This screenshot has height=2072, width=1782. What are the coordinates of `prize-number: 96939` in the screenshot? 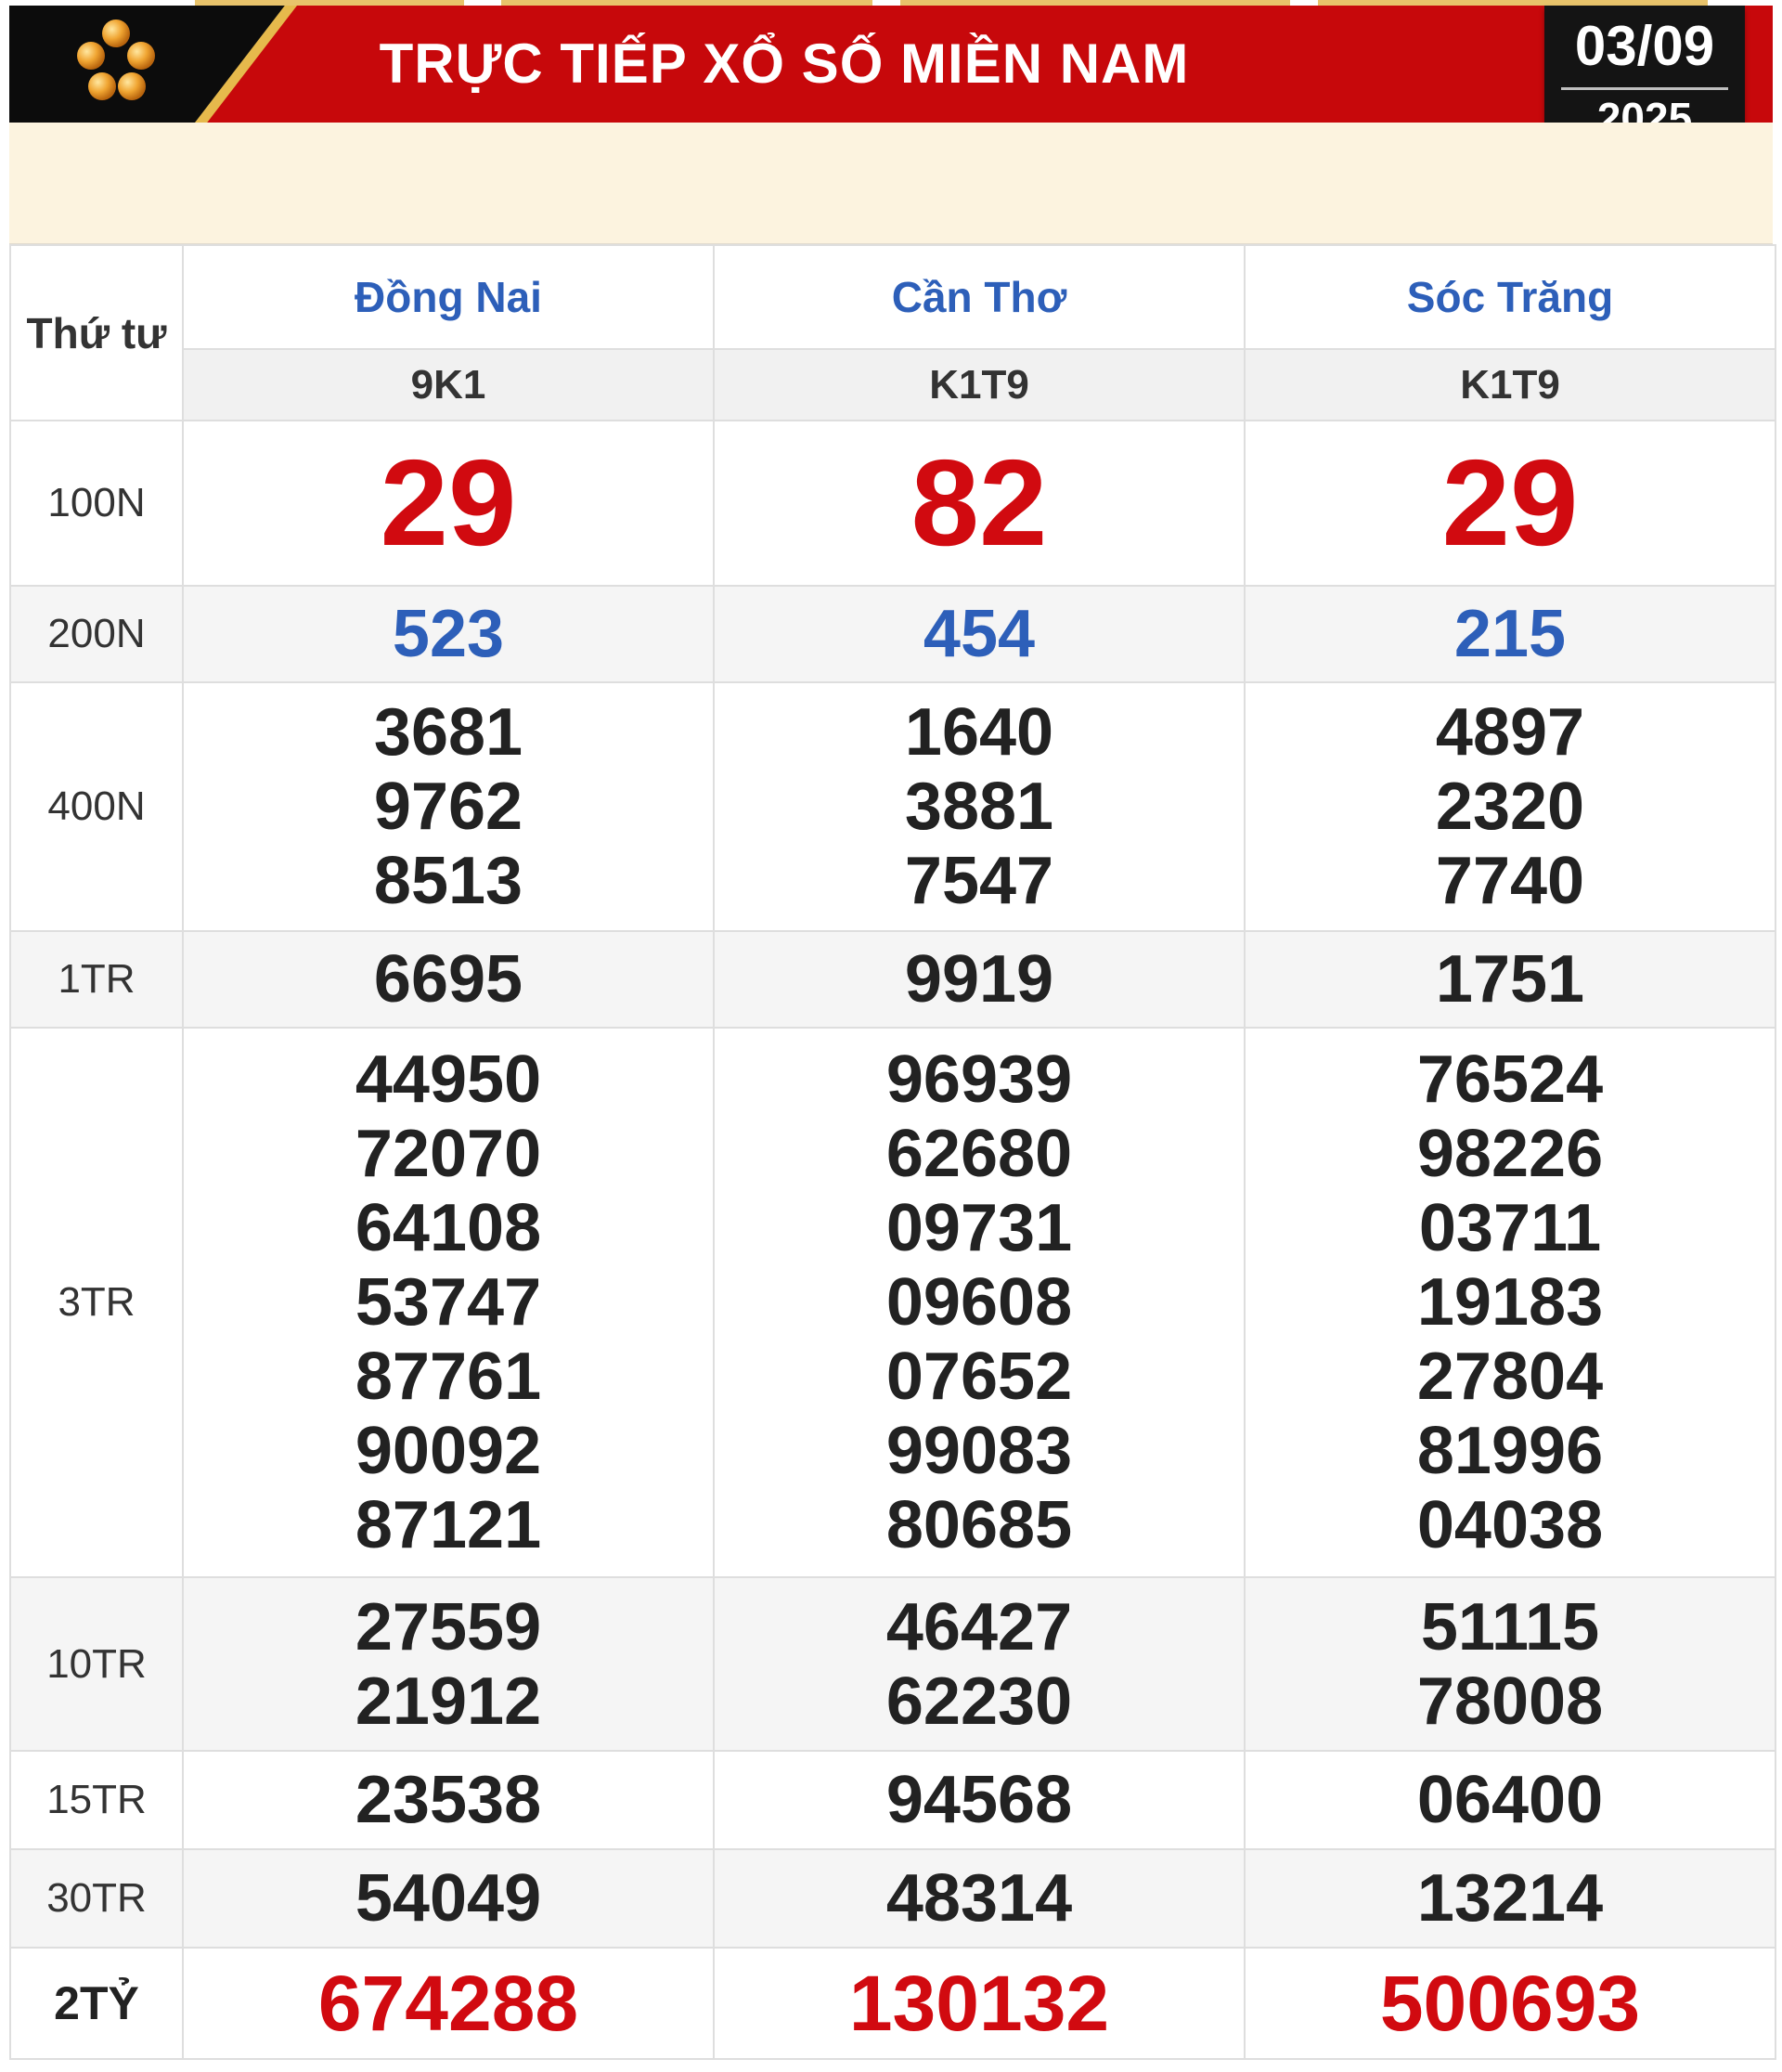 It's located at (979, 1079).